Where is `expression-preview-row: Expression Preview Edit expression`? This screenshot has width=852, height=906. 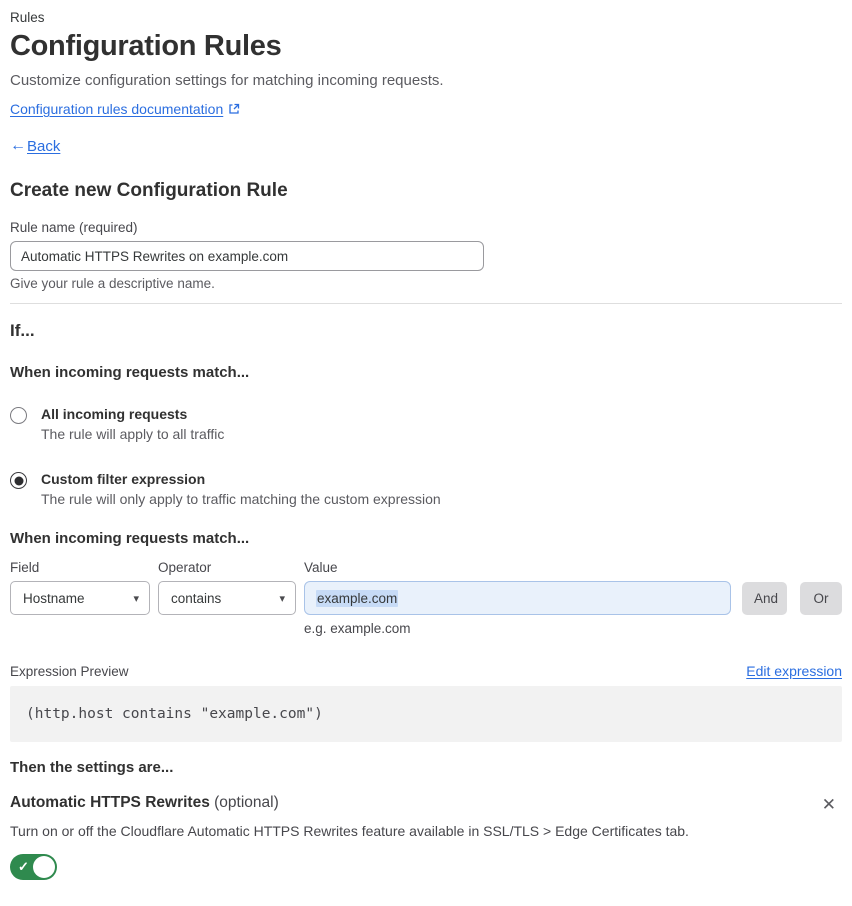
expression-preview-row: Expression Preview Edit expression is located at coordinates (426, 671).